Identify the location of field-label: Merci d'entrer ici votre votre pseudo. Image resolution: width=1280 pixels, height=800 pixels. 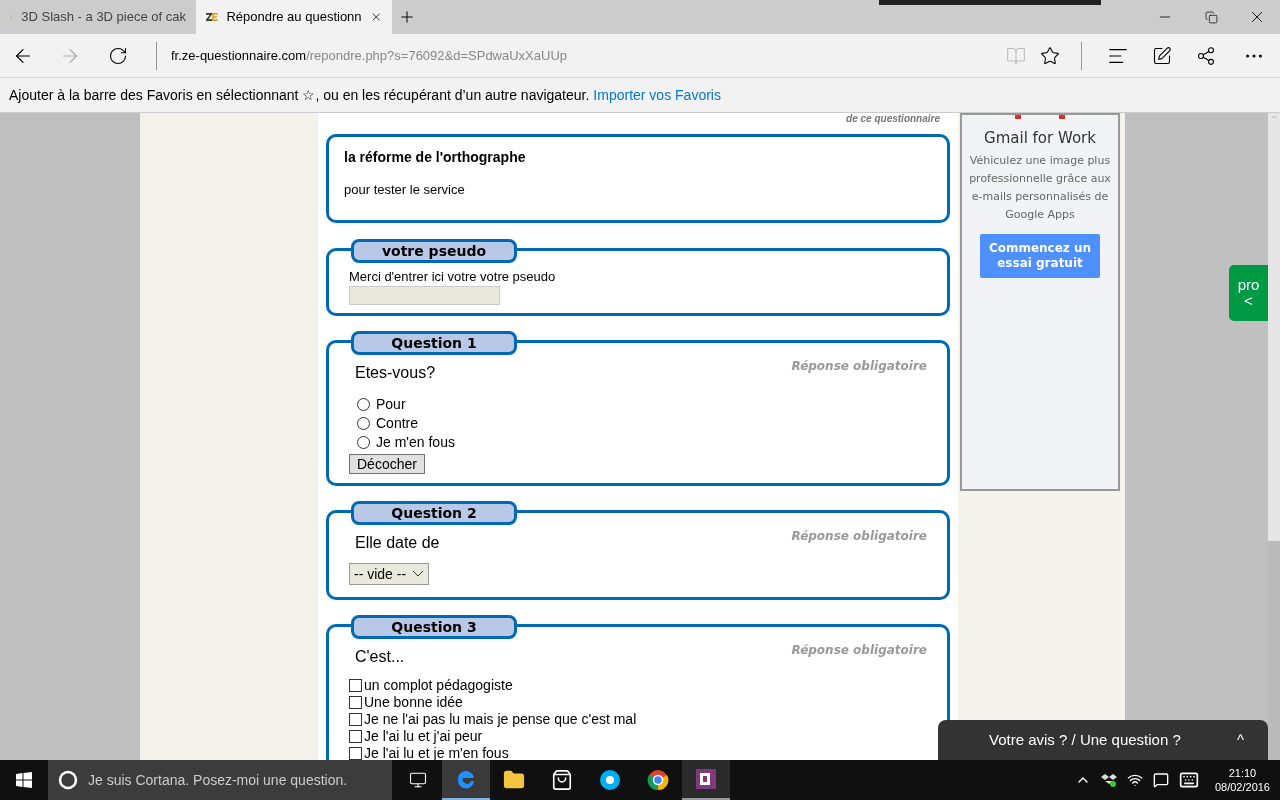
(453, 276).